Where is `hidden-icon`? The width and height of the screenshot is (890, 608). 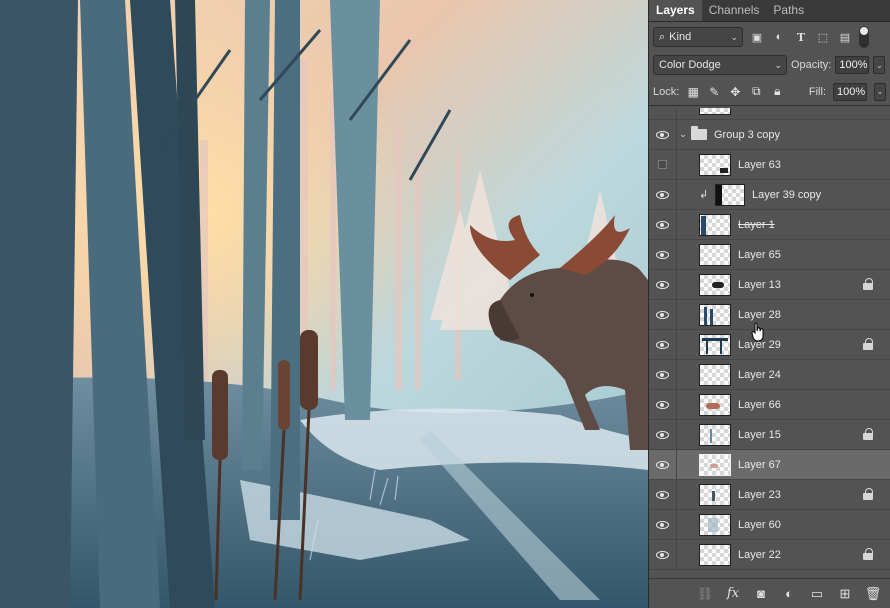 hidden-icon is located at coordinates (662, 164).